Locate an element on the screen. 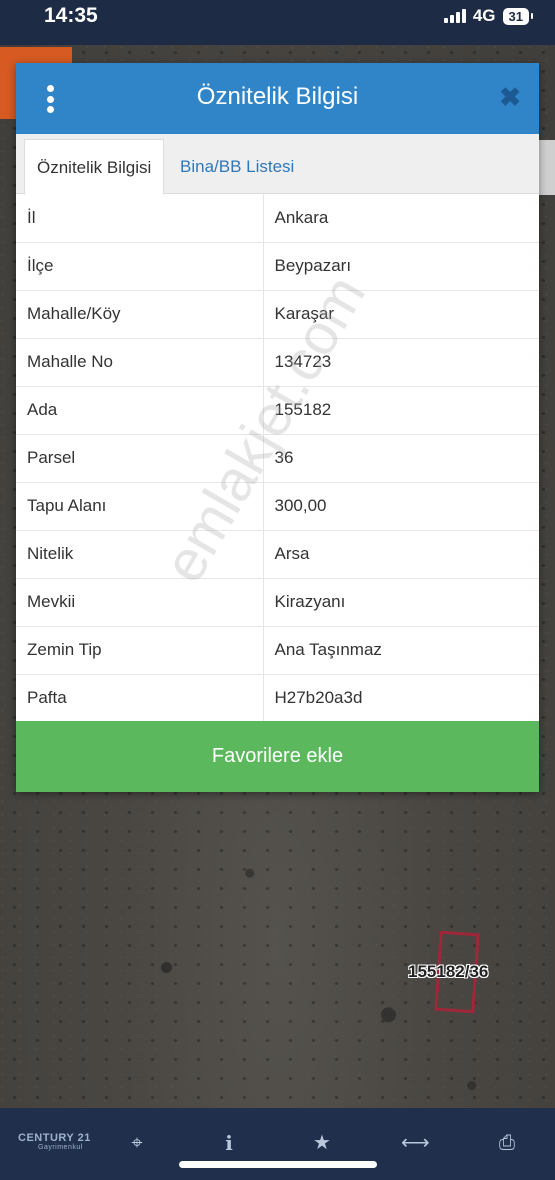 The image size is (555, 1180). table-row: Pafta H27b20a3d is located at coordinates (277, 698).